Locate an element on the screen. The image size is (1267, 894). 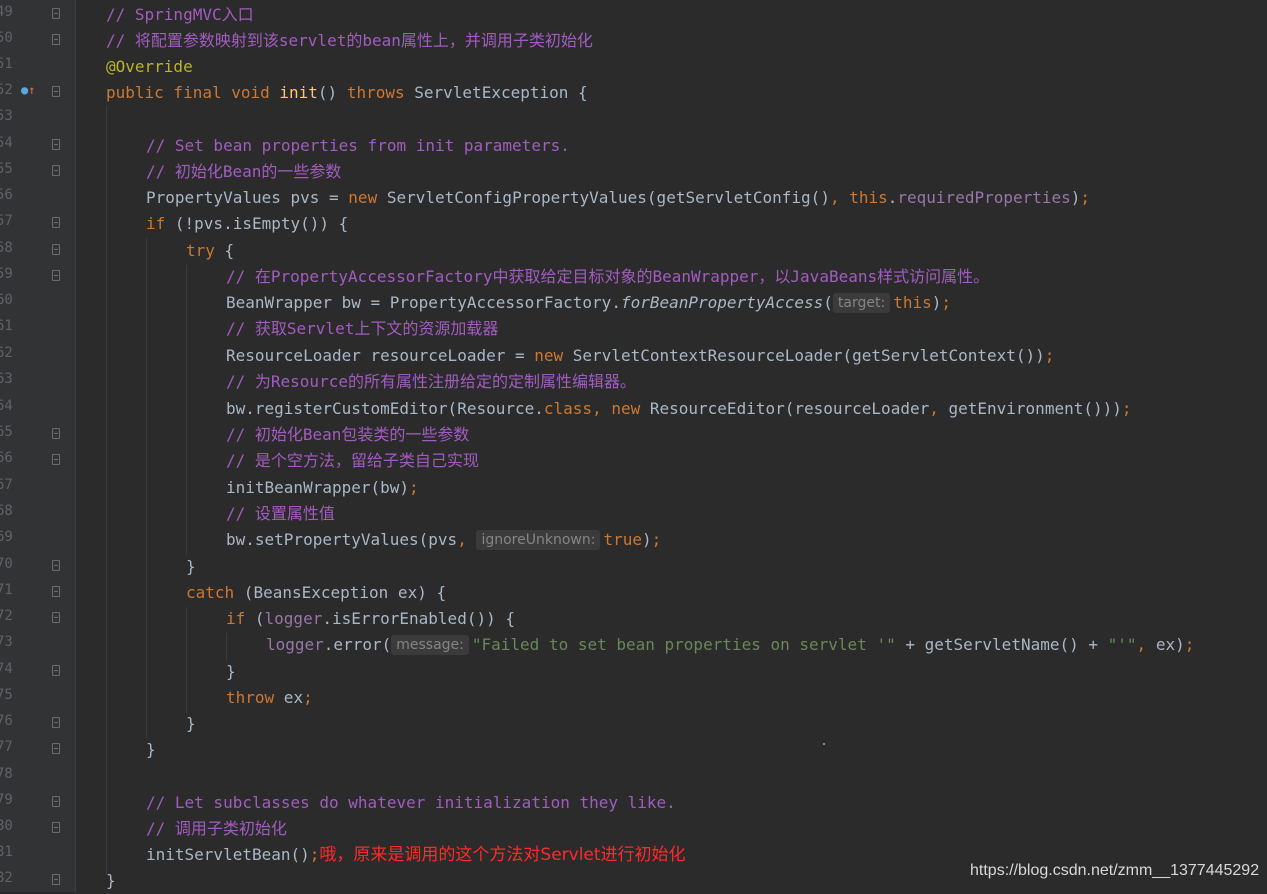
parameter-hint: target: is located at coordinates (861, 303).